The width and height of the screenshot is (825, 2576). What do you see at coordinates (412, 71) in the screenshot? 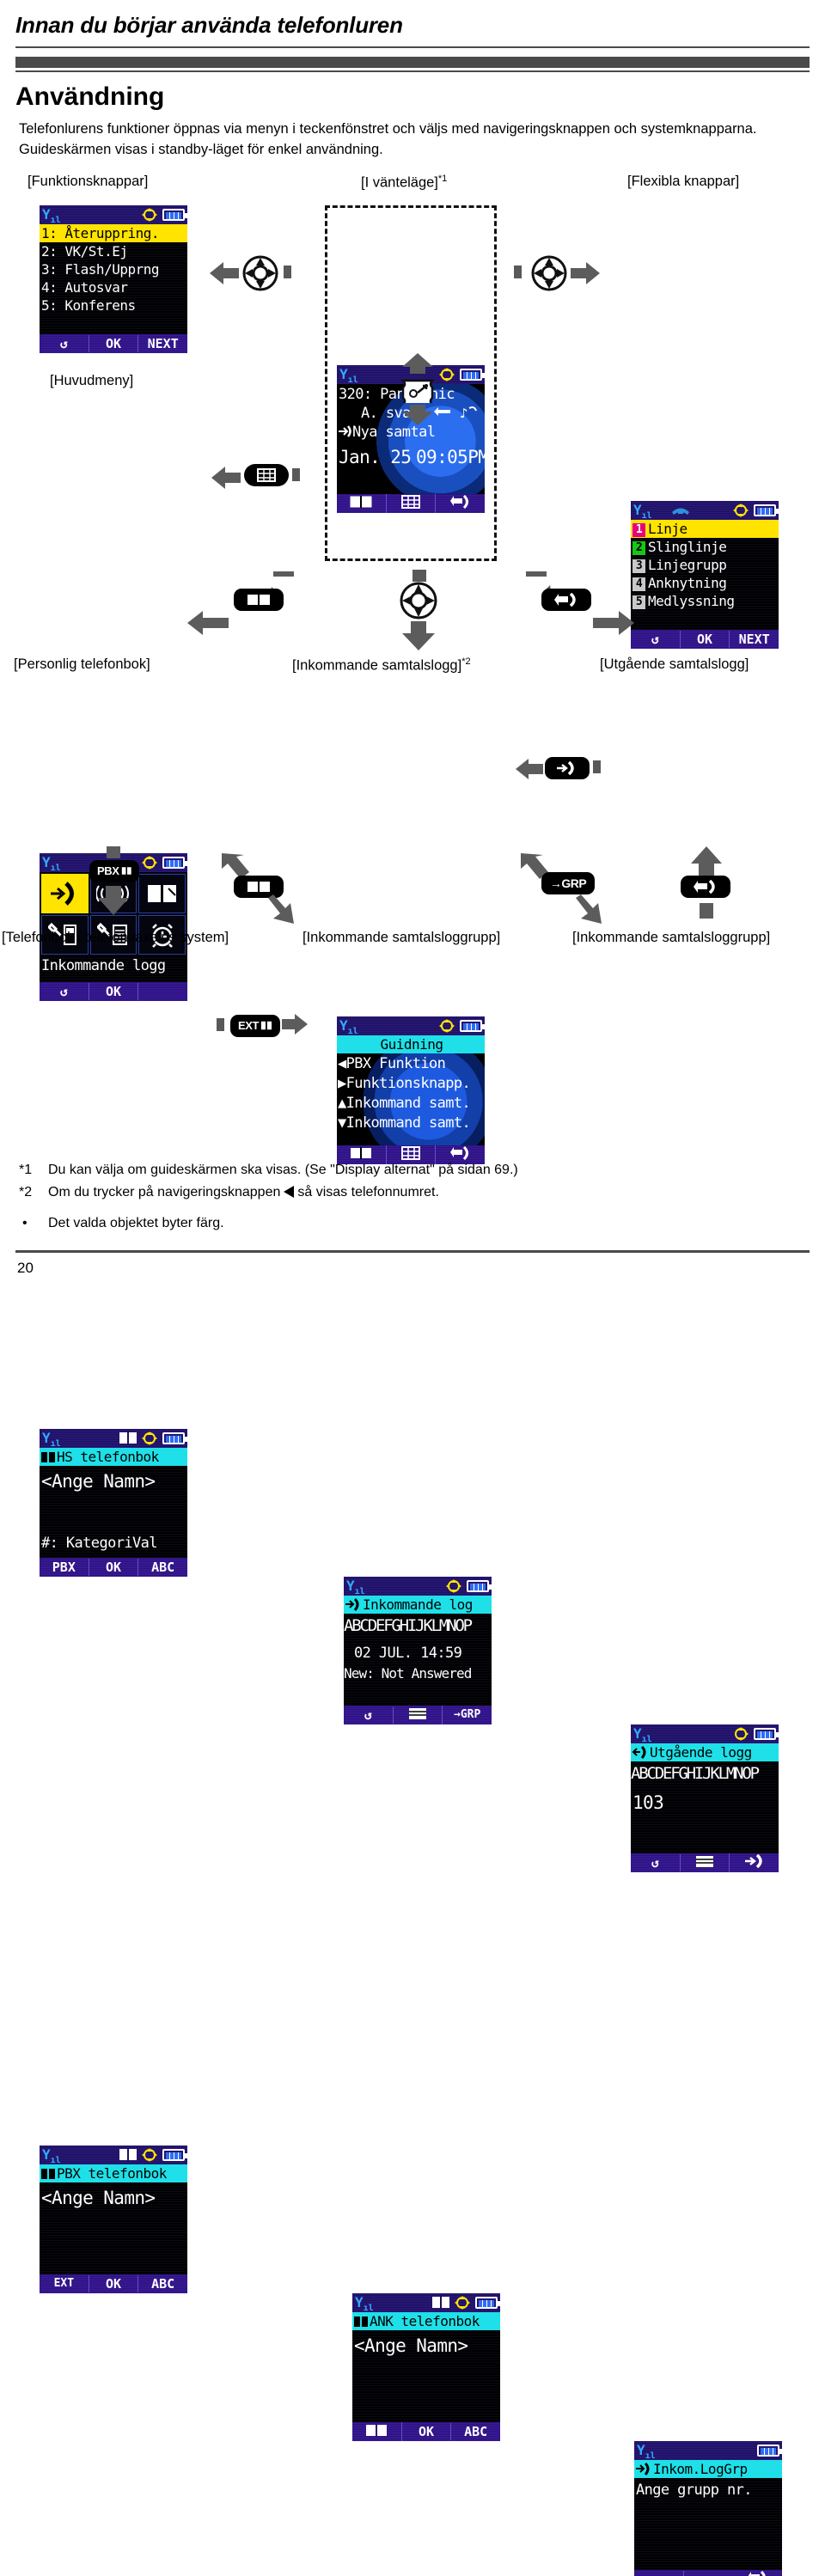
I see `header-rule-under` at bounding box center [412, 71].